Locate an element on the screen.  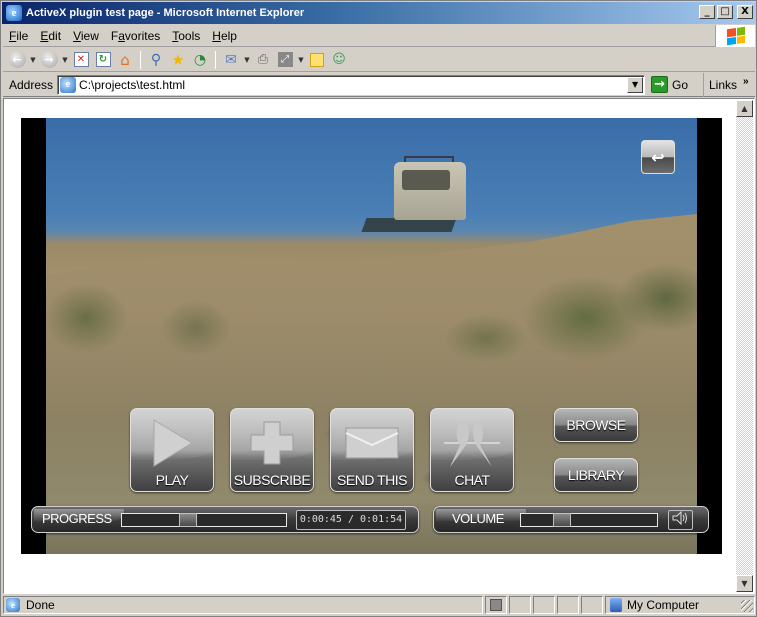
menu-help: Help is located at coordinates (224, 36).